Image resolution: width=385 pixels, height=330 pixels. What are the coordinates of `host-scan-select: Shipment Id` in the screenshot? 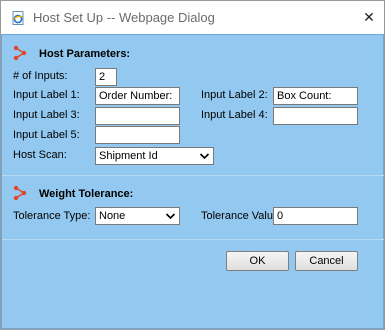 It's located at (154, 156).